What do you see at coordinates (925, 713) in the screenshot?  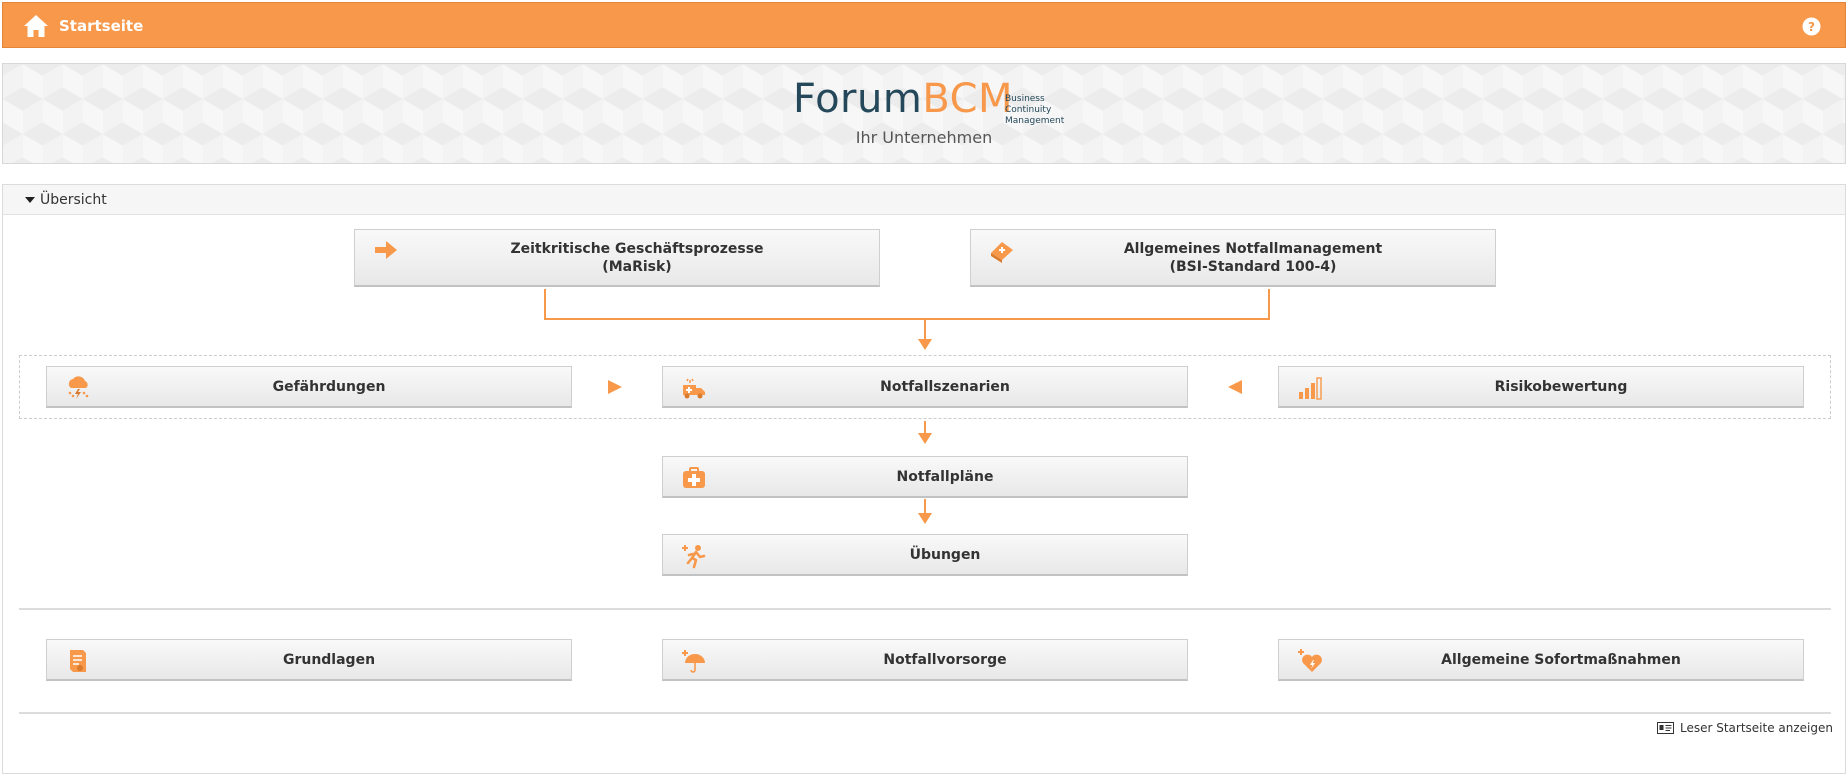 I see `footer-divider` at bounding box center [925, 713].